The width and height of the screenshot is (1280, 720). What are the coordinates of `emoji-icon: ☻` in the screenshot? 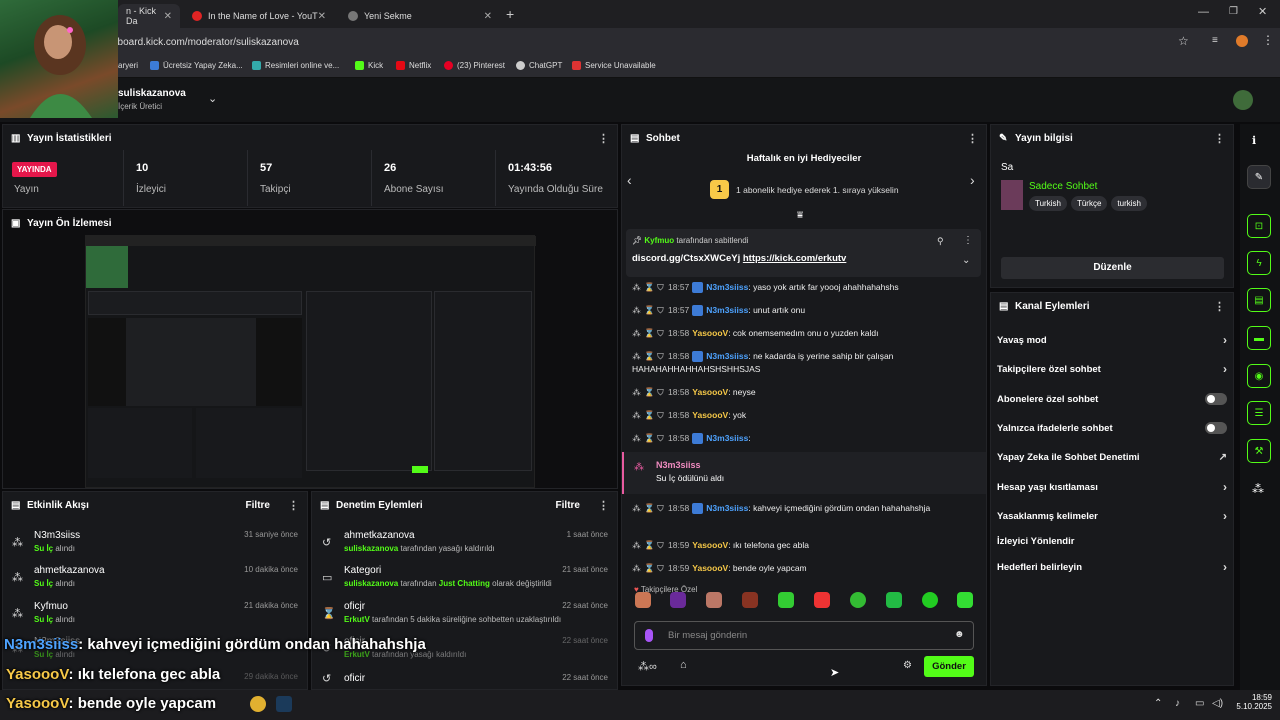 It's located at (959, 634).